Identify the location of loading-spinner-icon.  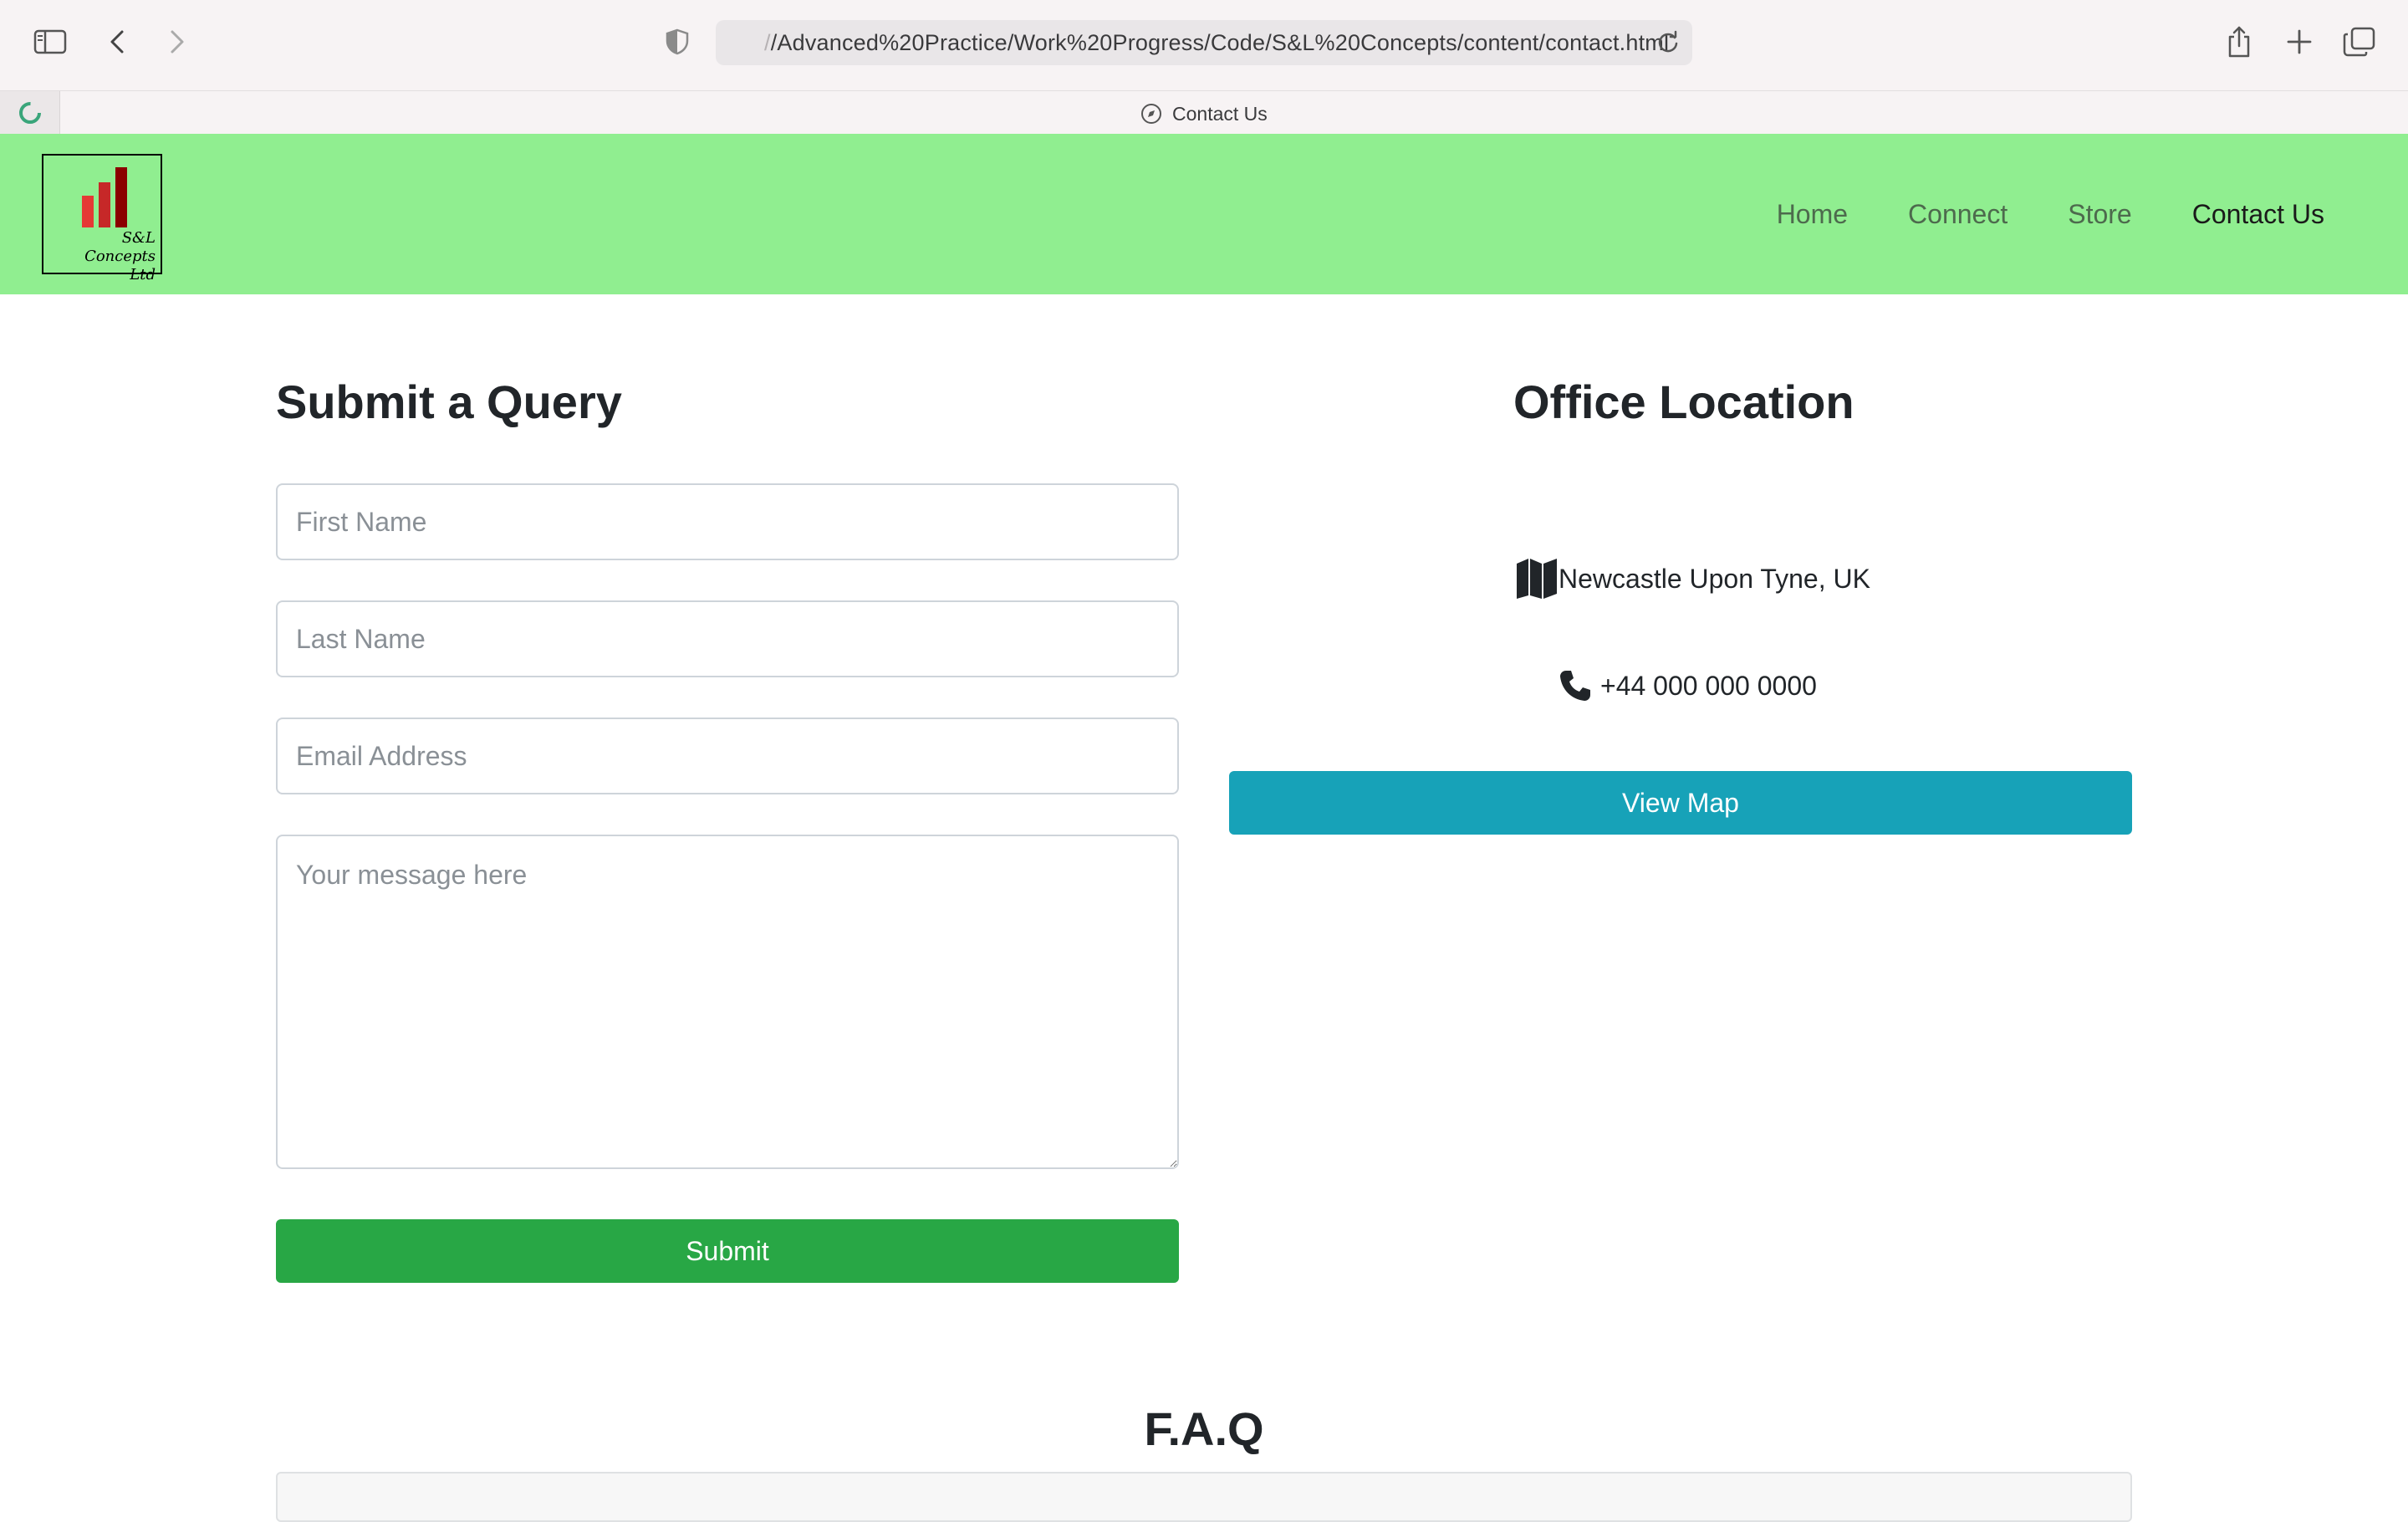
(29, 113).